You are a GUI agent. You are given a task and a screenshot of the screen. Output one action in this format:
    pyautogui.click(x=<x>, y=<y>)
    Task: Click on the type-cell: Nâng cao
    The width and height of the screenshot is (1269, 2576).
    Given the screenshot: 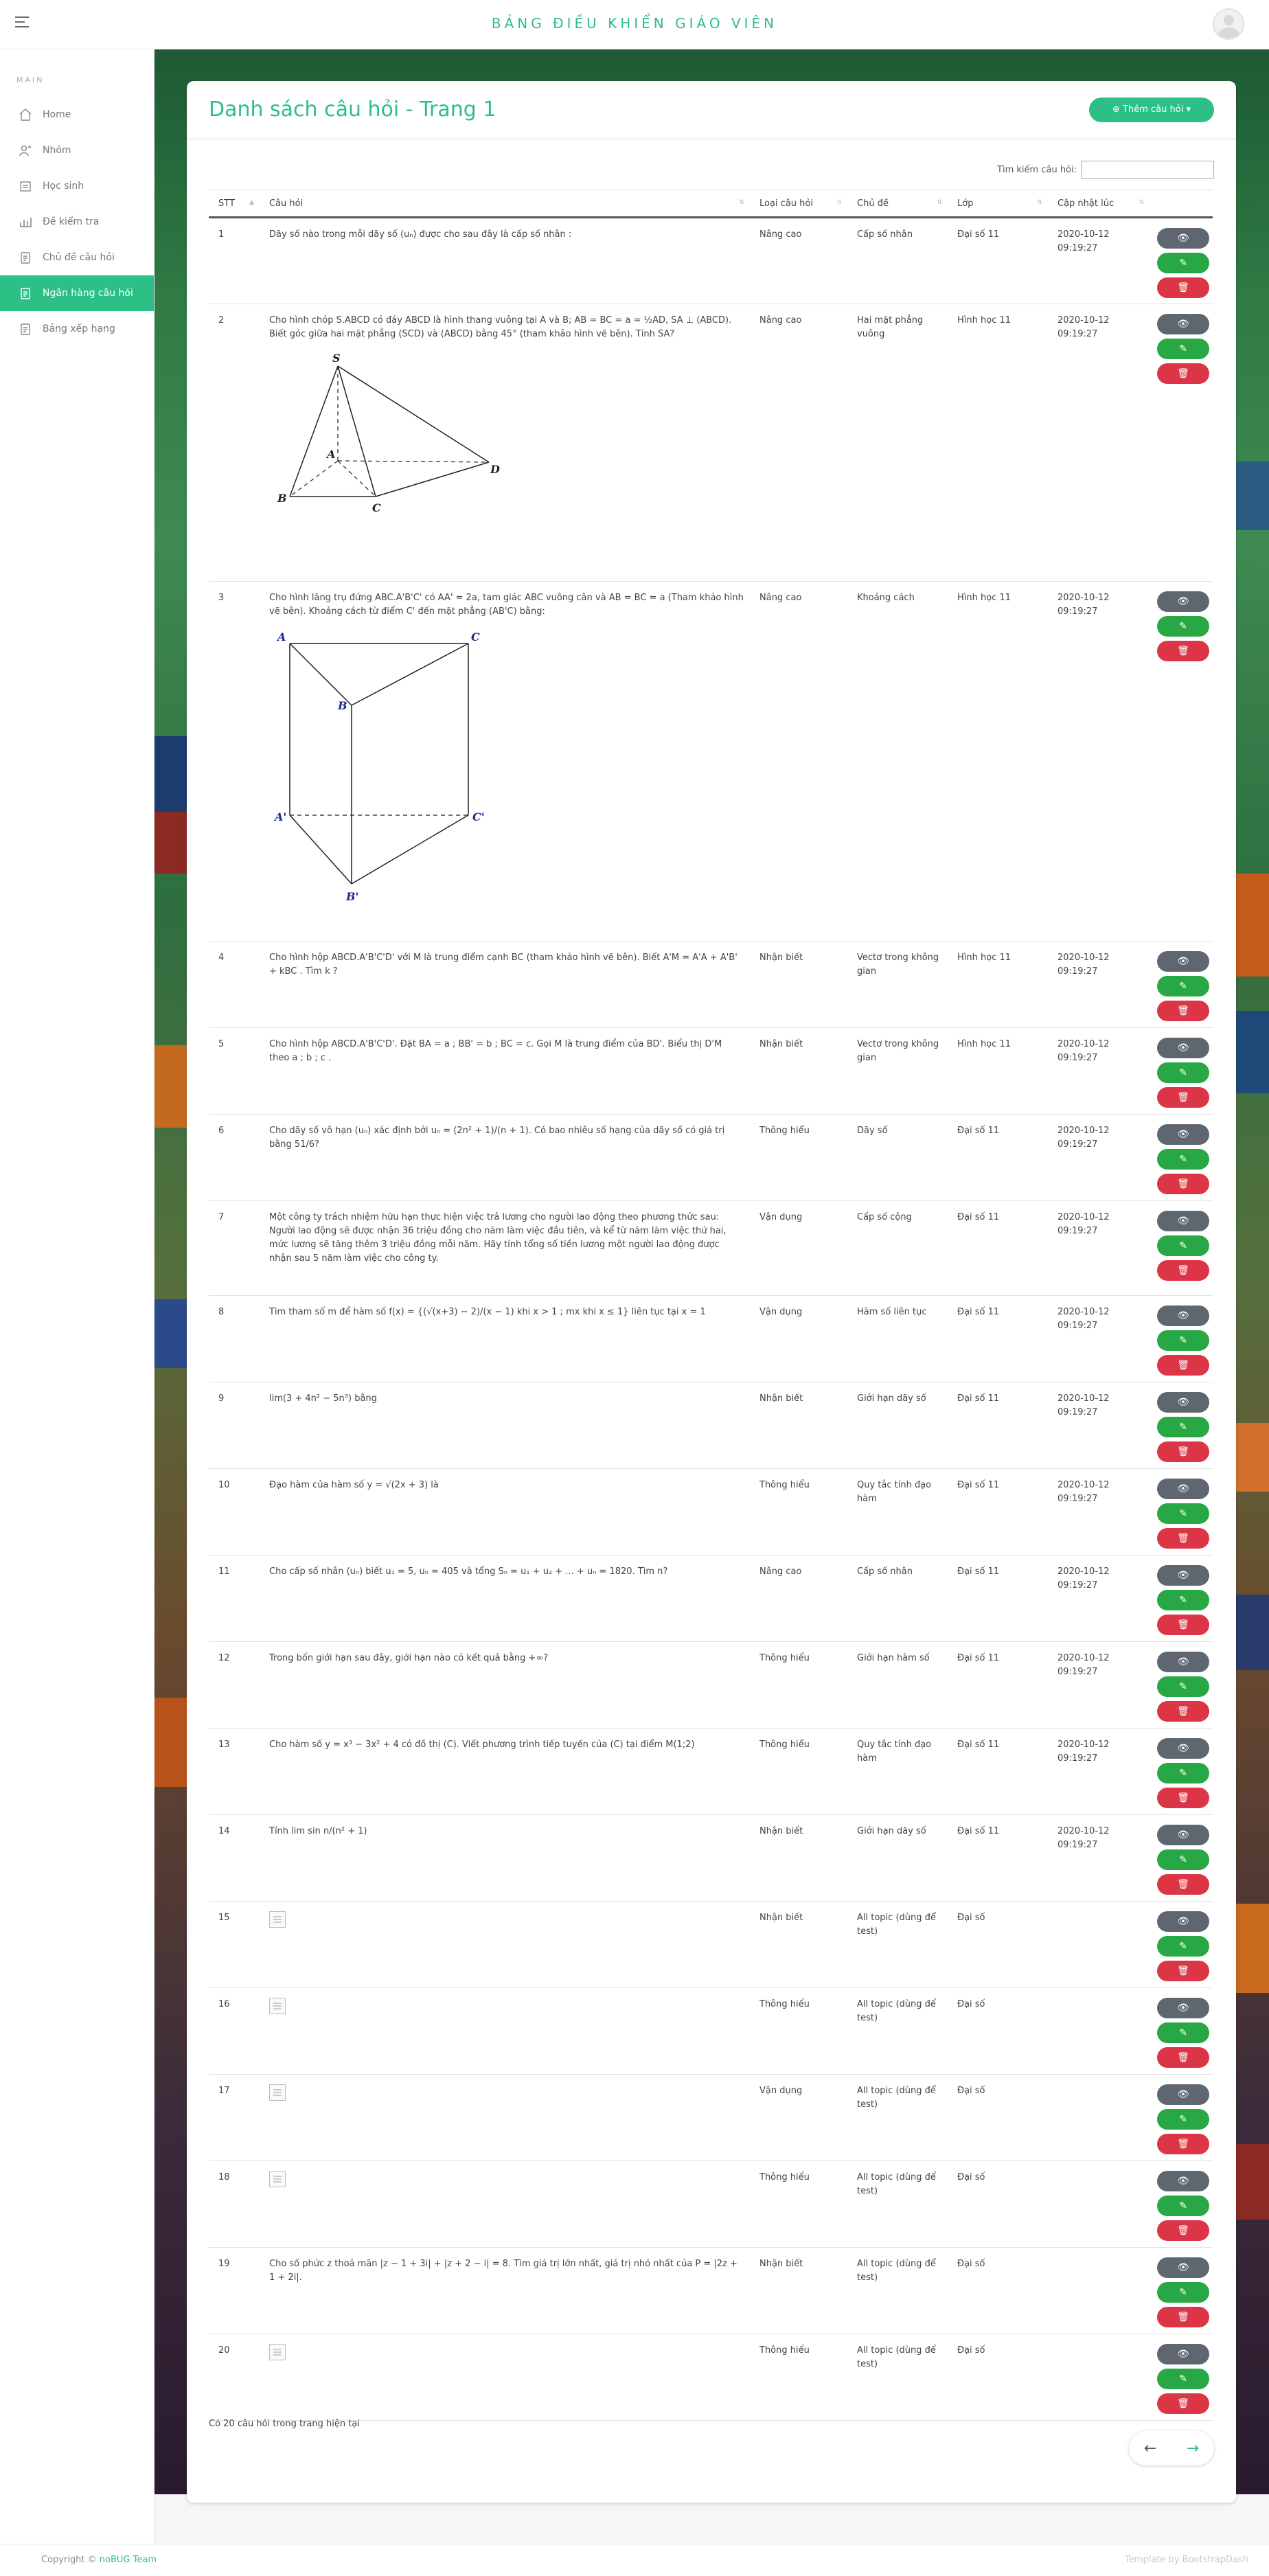 What is the action you would take?
    pyautogui.click(x=798, y=761)
    